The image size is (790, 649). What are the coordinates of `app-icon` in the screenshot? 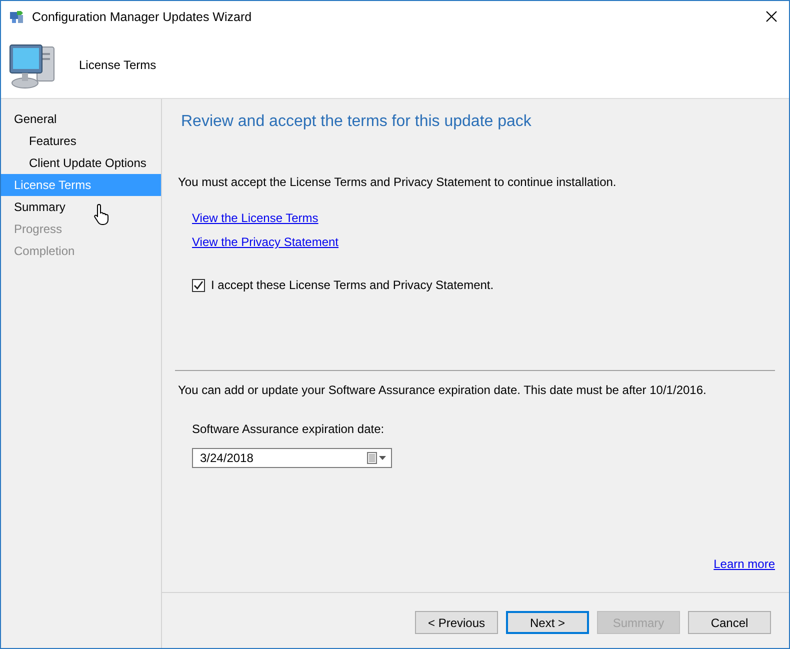 It's located at (17, 16).